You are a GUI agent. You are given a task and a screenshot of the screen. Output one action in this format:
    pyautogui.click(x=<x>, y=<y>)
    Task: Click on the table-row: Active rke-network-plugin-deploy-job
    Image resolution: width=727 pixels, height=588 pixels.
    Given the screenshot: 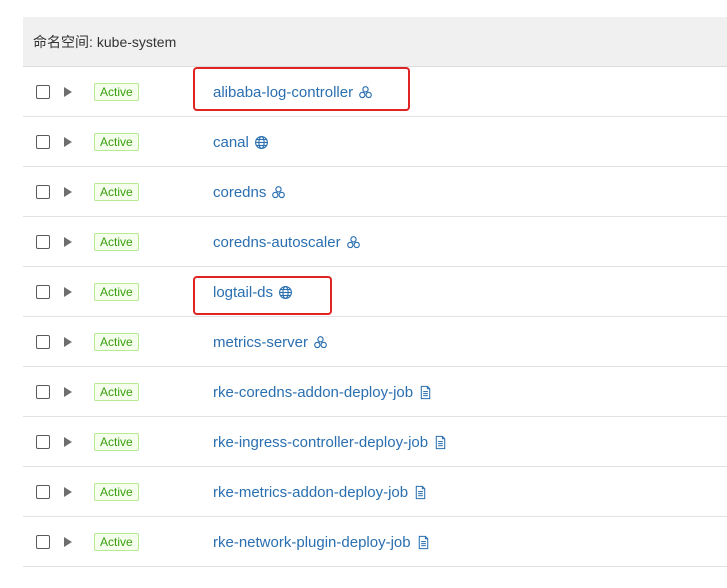 What is the action you would take?
    pyautogui.click(x=375, y=542)
    